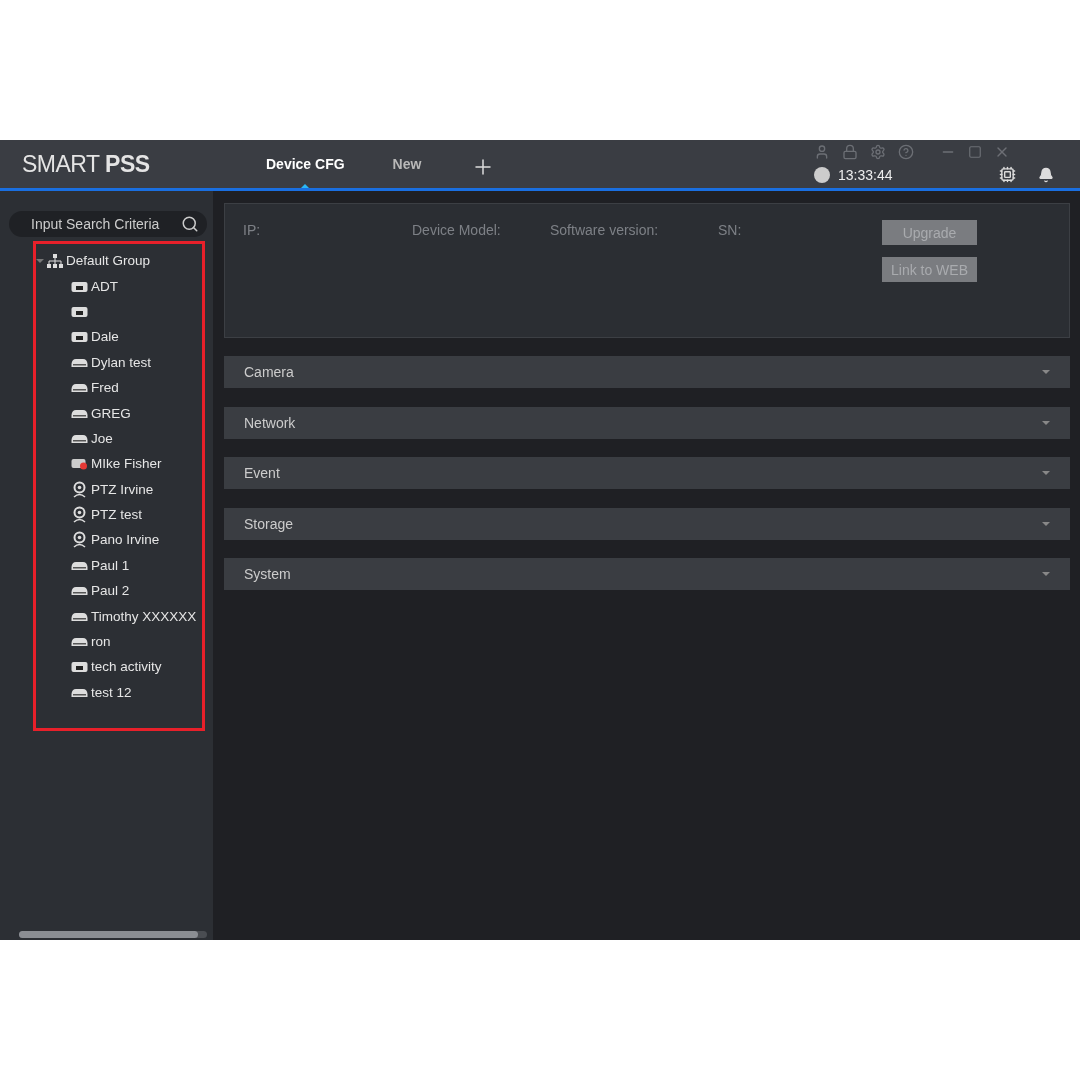 The image size is (1080, 1080). What do you see at coordinates (125, 540) in the screenshot?
I see `device-name: Pano Irvine` at bounding box center [125, 540].